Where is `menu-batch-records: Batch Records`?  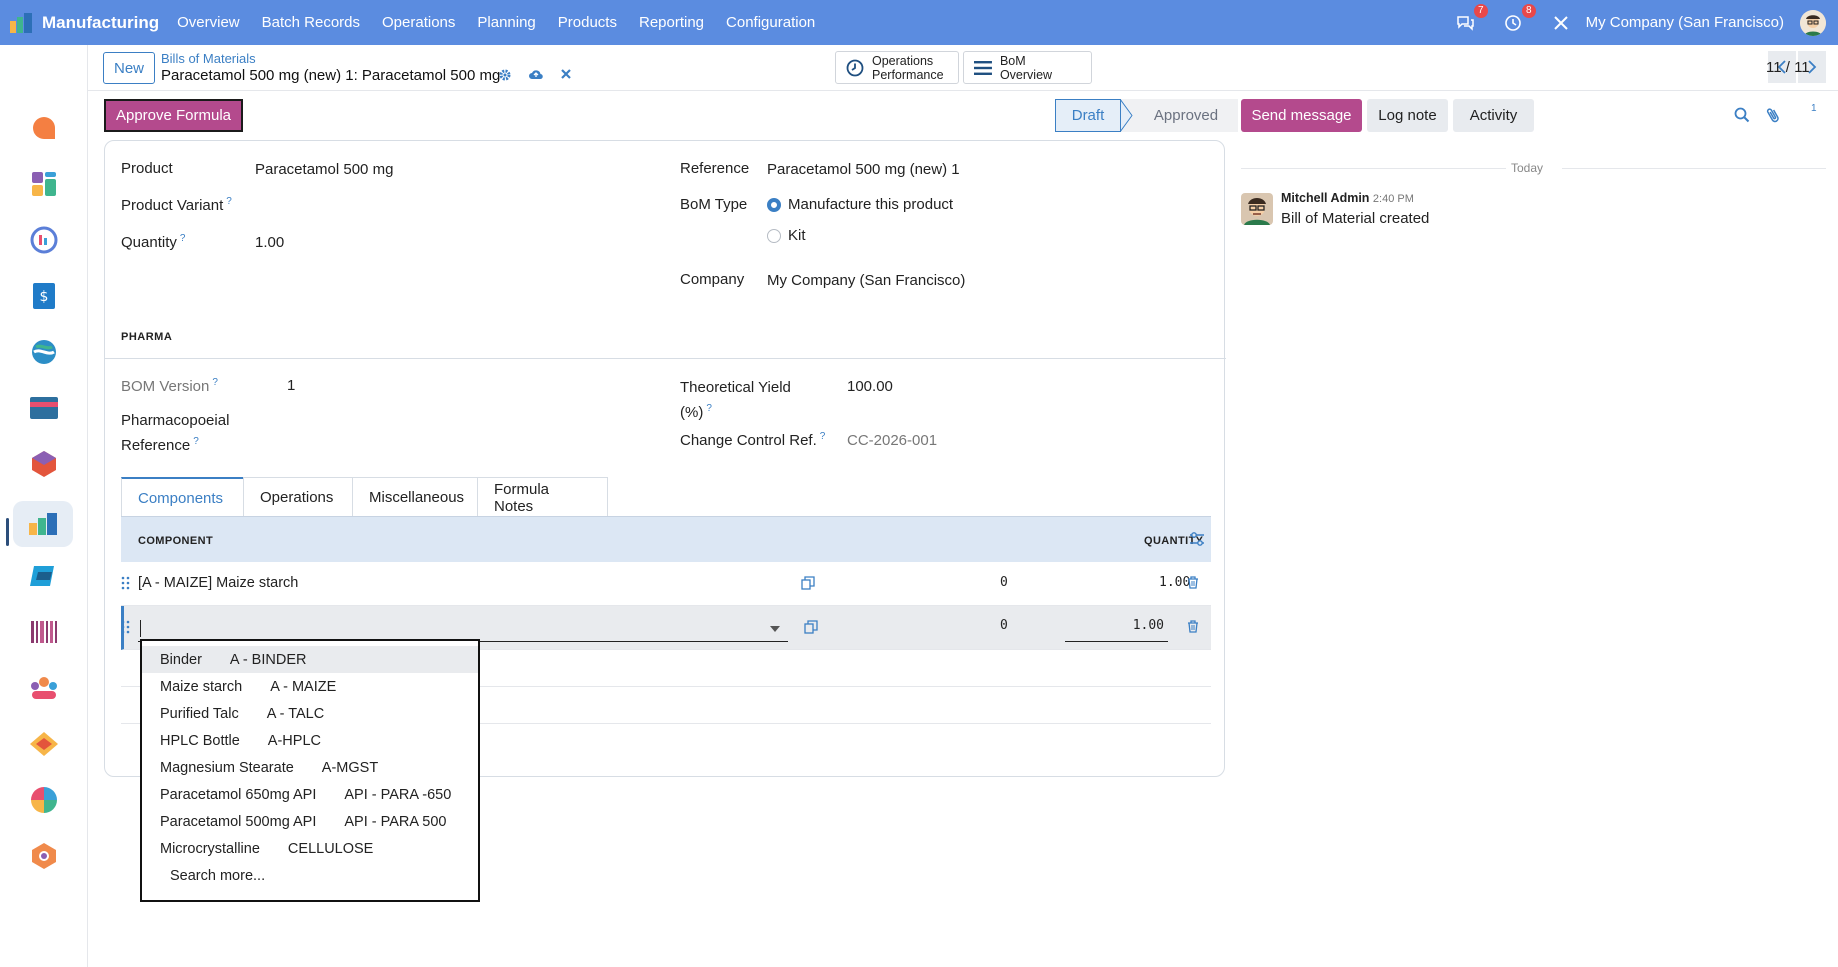
menu-batch-records: Batch Records is located at coordinates (311, 22).